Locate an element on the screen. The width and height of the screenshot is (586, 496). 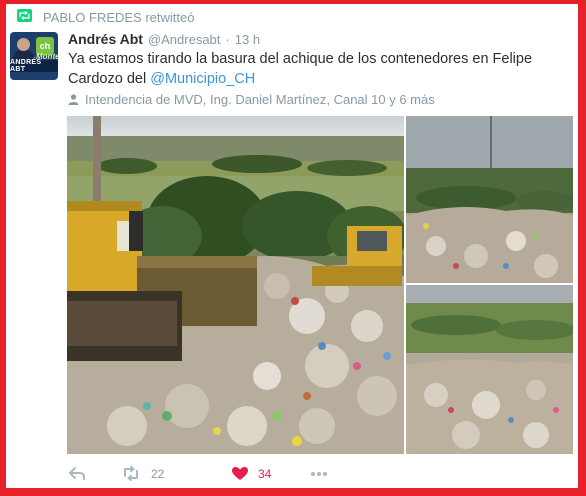
tweet-timestamp: 13 h is located at coordinates (247, 39).